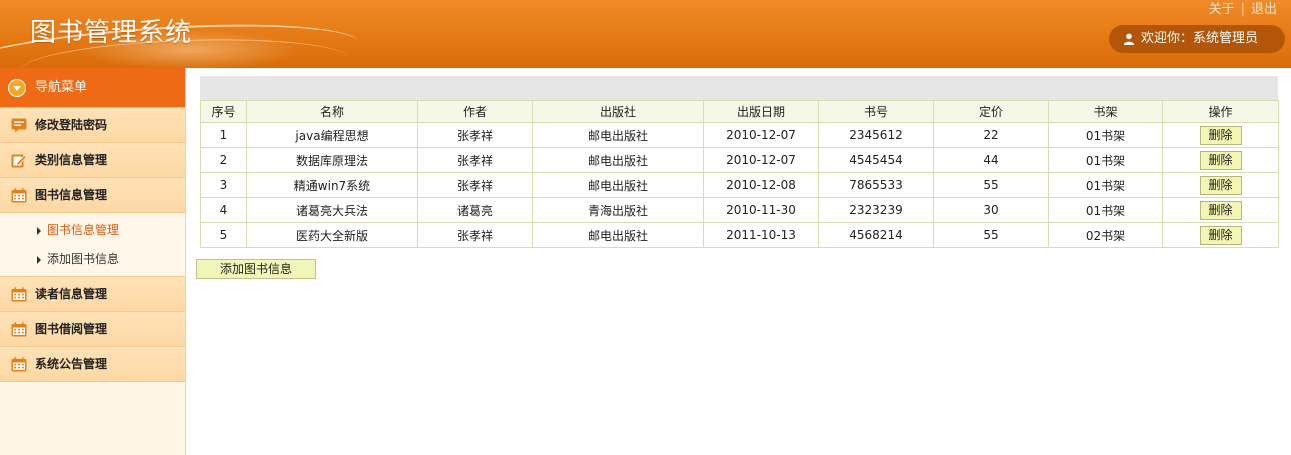 Image resolution: width=1291 pixels, height=455 pixels. Describe the element at coordinates (761, 111) in the screenshot. I see `column-header: 出版日期` at that location.